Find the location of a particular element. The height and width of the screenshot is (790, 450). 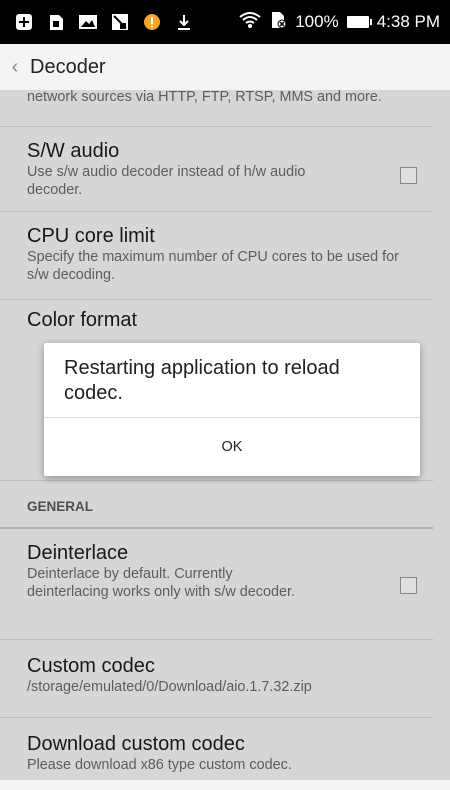

gallery-icon is located at coordinates (88, 22).